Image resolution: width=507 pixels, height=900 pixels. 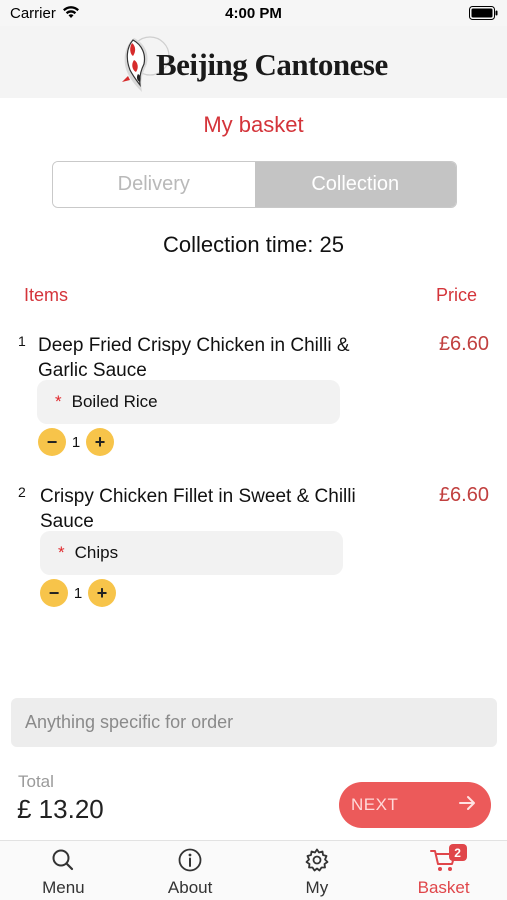 I want to click on search-icon, so click(x=63, y=860).